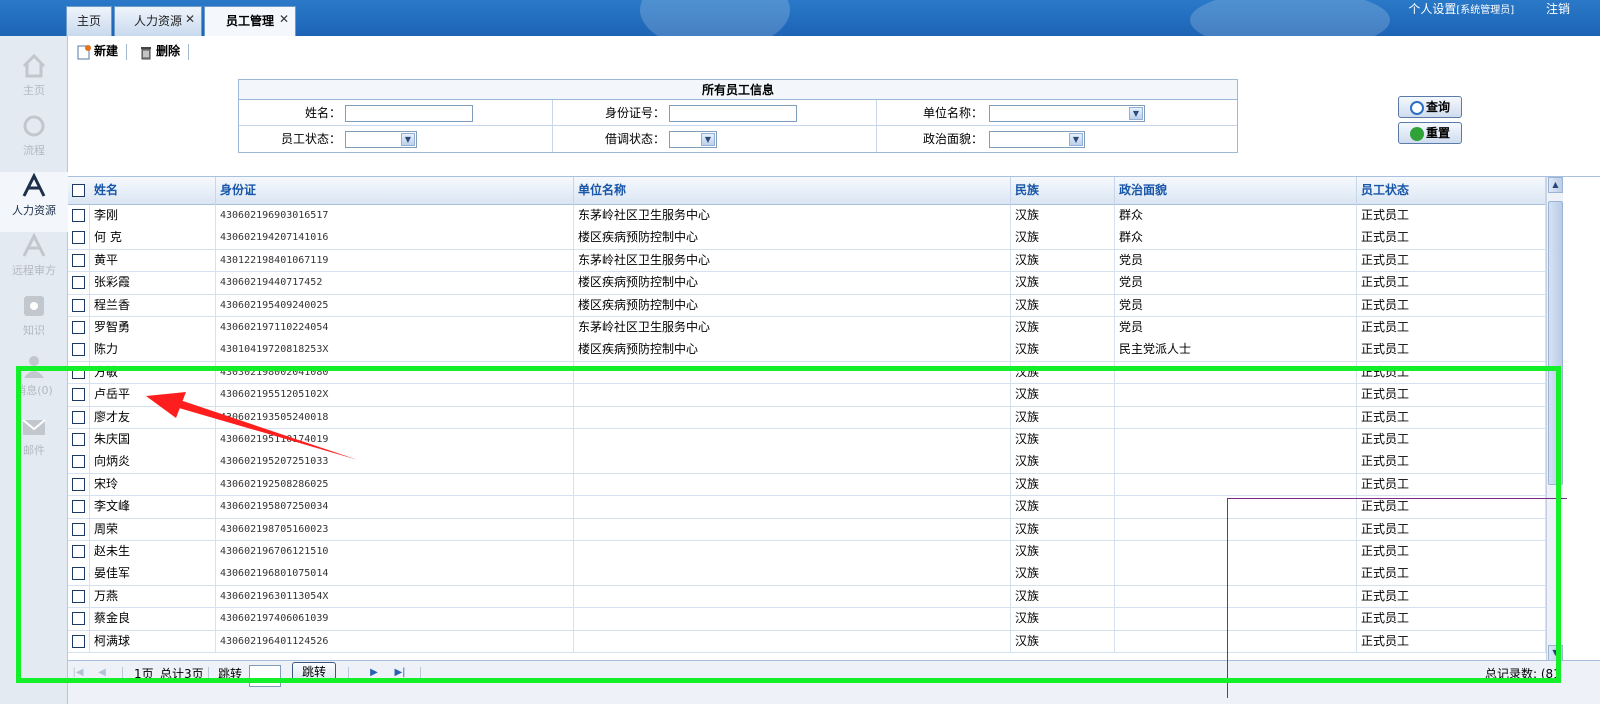 This screenshot has height=704, width=1600. I want to click on tab-home: 主页, so click(89, 21).